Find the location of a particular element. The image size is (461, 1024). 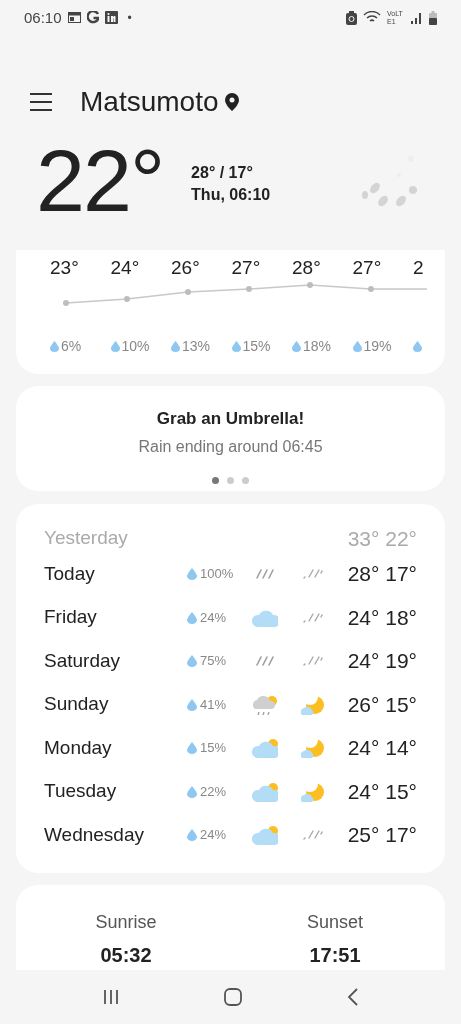

home-icon is located at coordinates (232, 997).